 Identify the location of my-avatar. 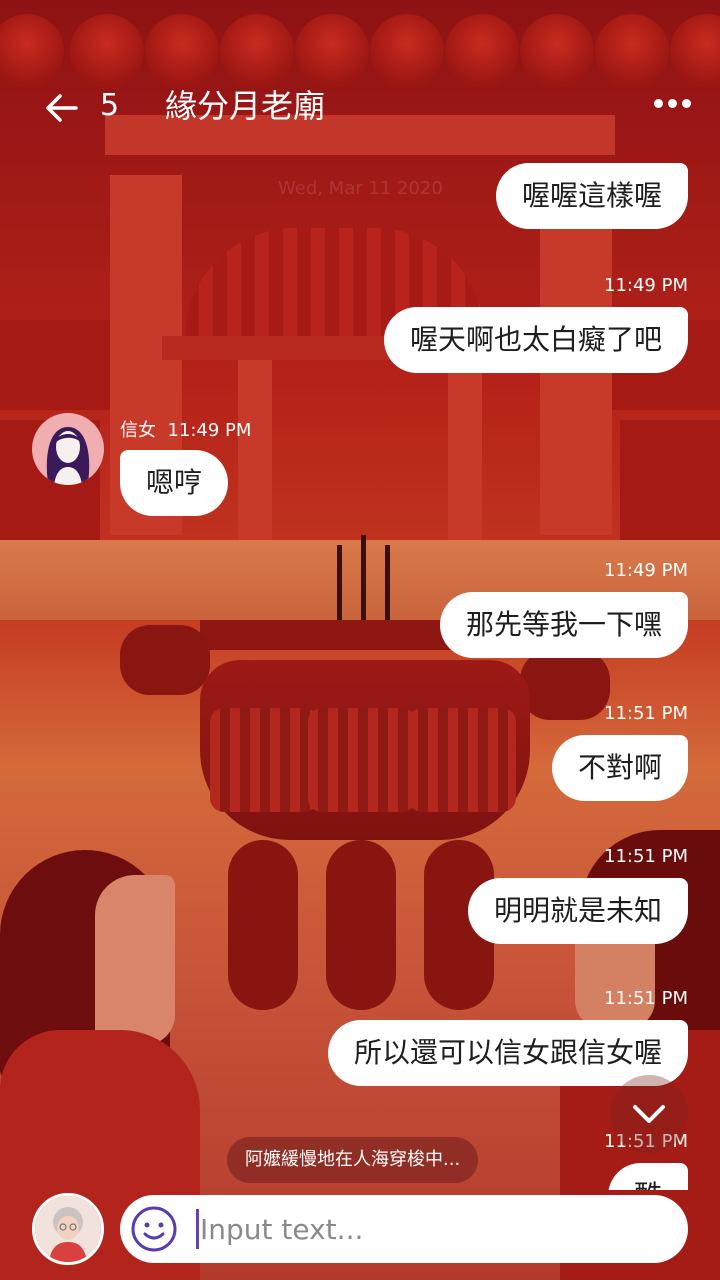
(68, 1229).